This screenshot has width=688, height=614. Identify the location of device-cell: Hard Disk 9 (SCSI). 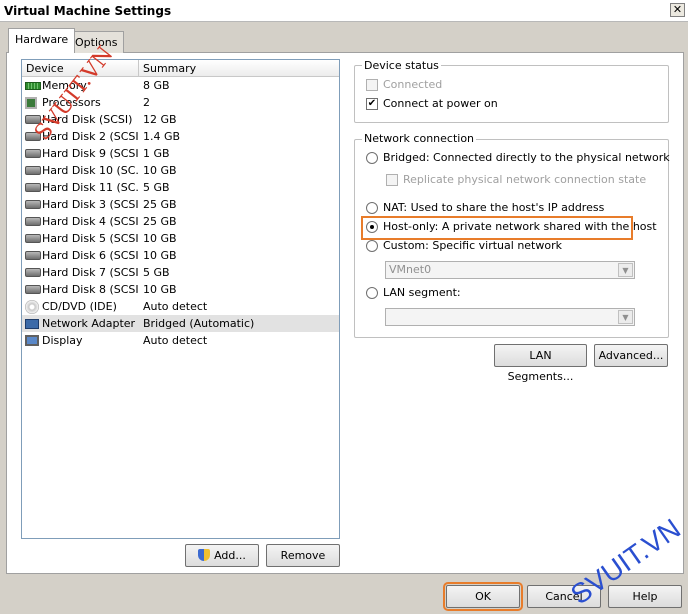
(80, 153).